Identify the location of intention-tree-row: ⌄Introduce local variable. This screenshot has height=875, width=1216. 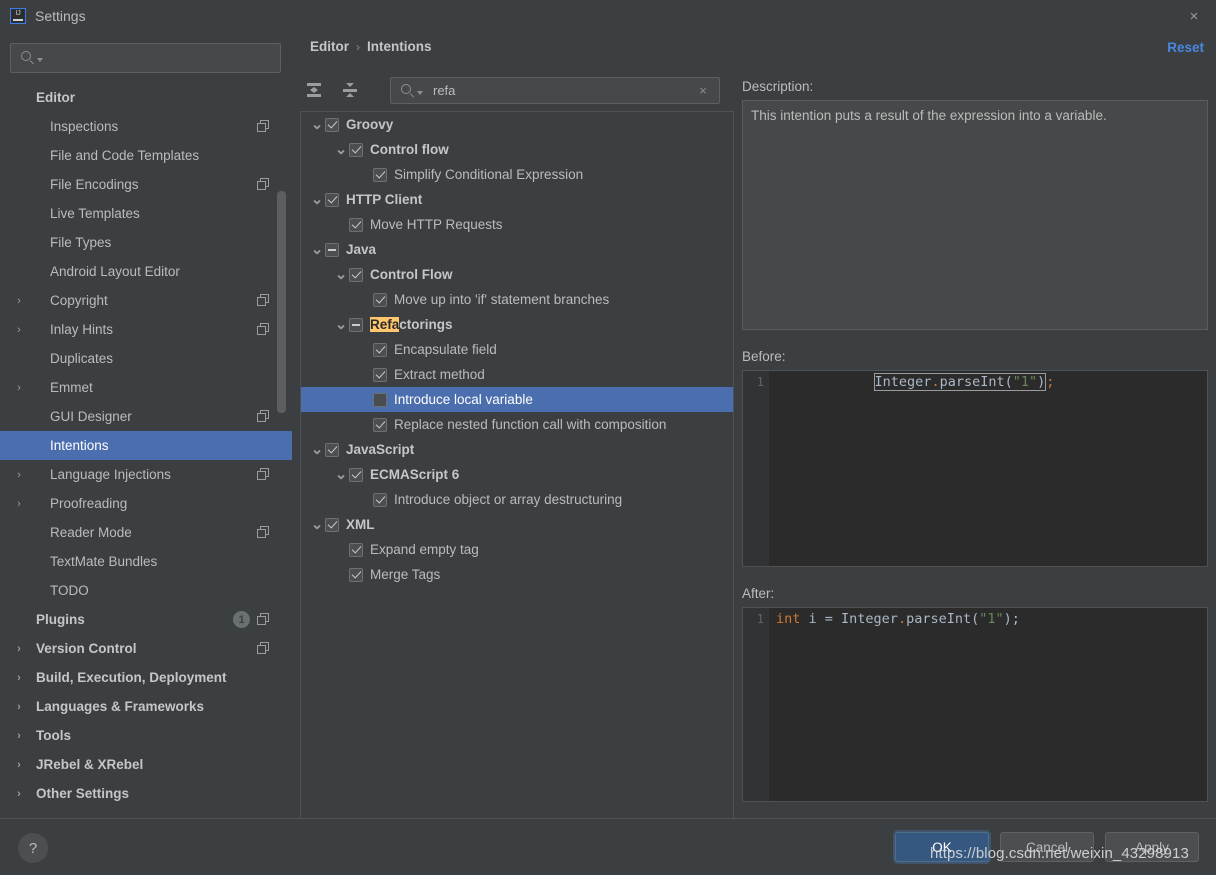
(517, 399).